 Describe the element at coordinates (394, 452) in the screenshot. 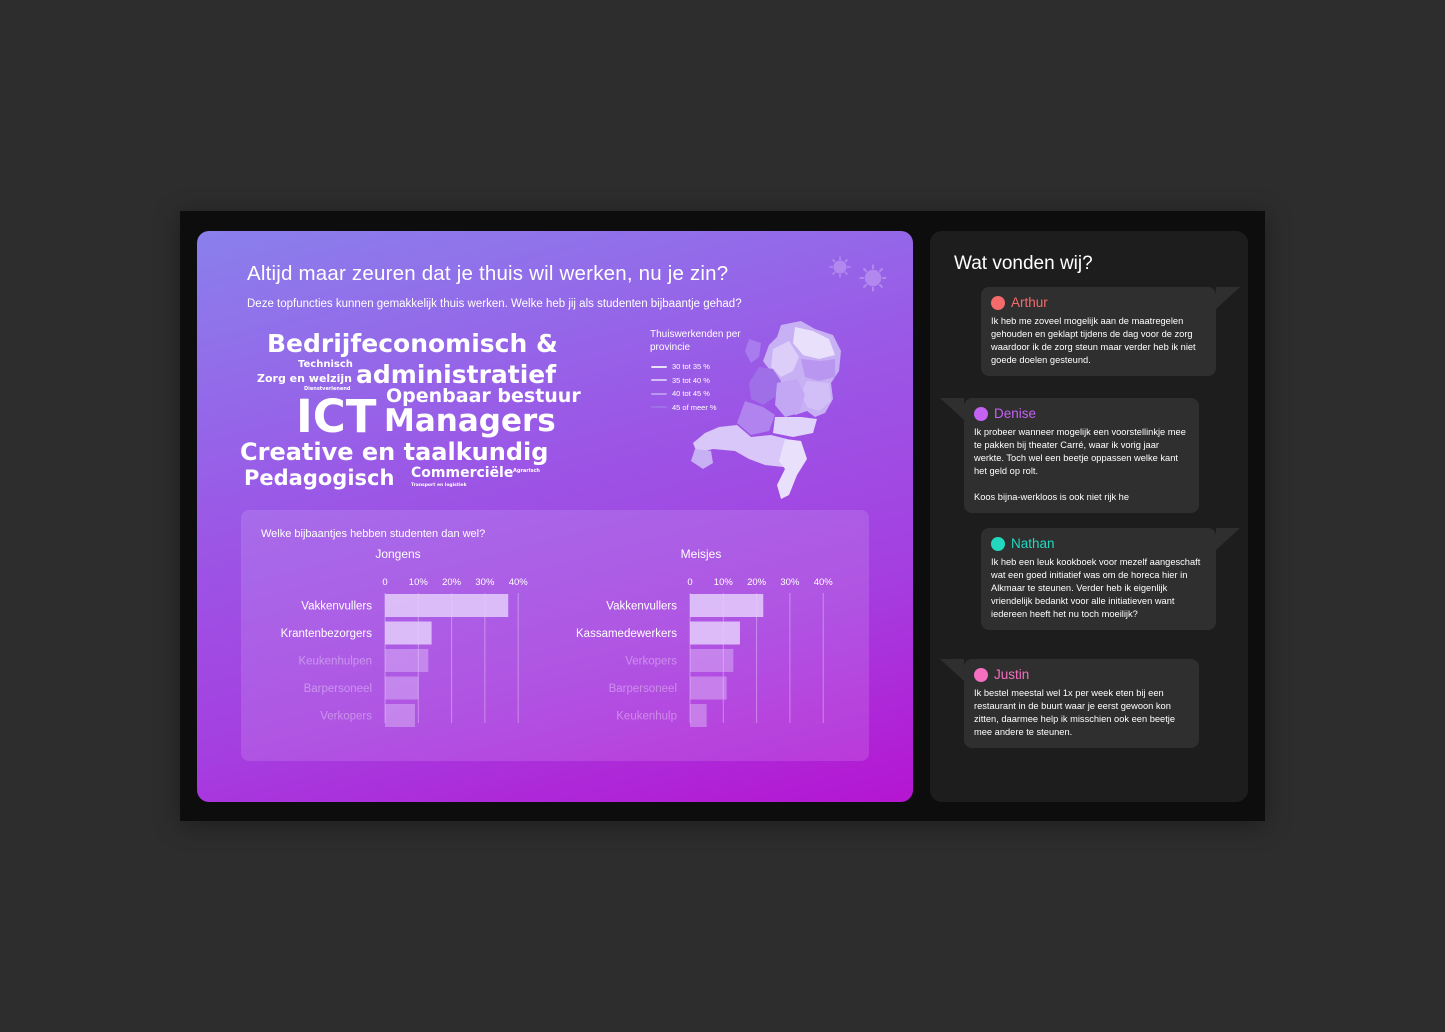

I see `word-cloud-term: Creative en taalkundig` at that location.